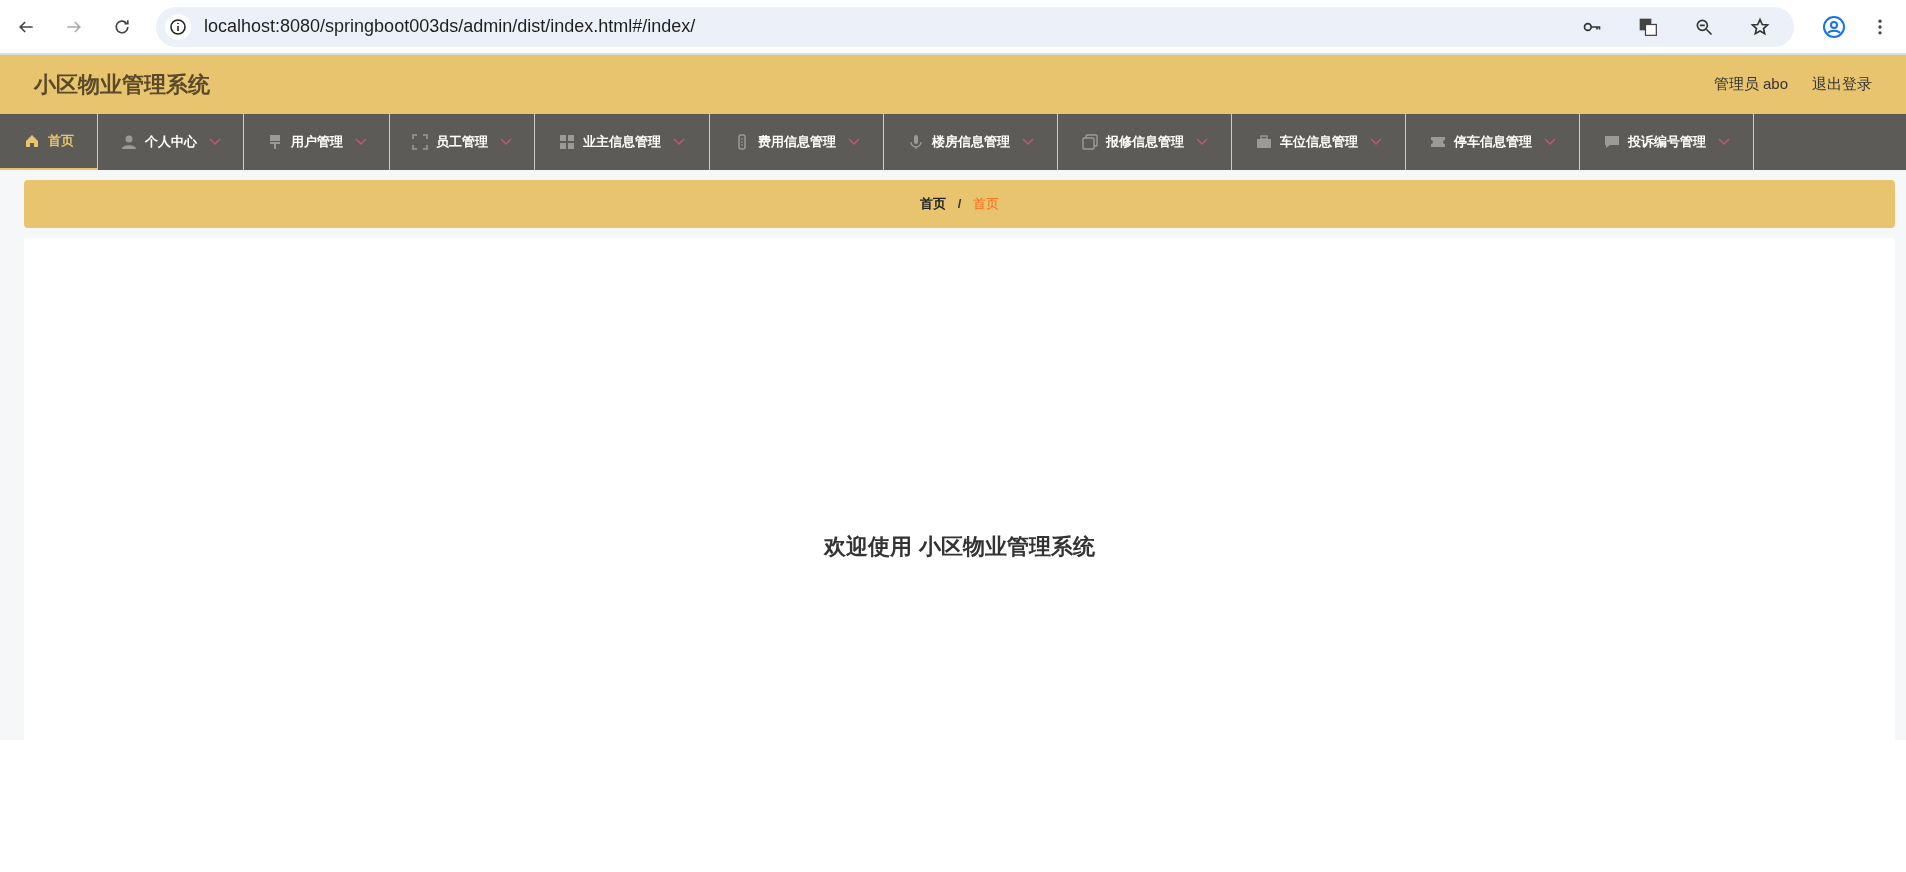 The width and height of the screenshot is (1906, 872). Describe the element at coordinates (915, 142) in the screenshot. I see `microphone-icon` at that location.